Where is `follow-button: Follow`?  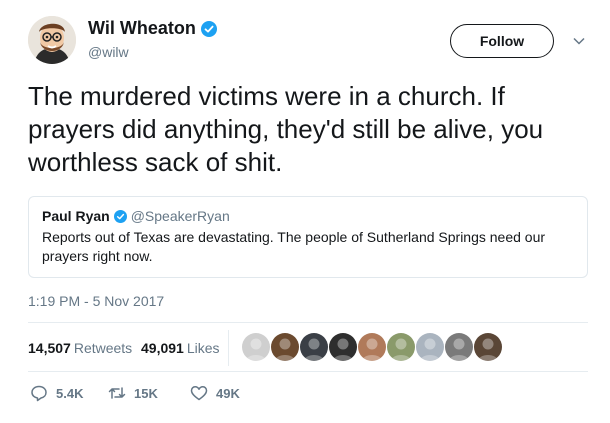 follow-button: Follow is located at coordinates (502, 41).